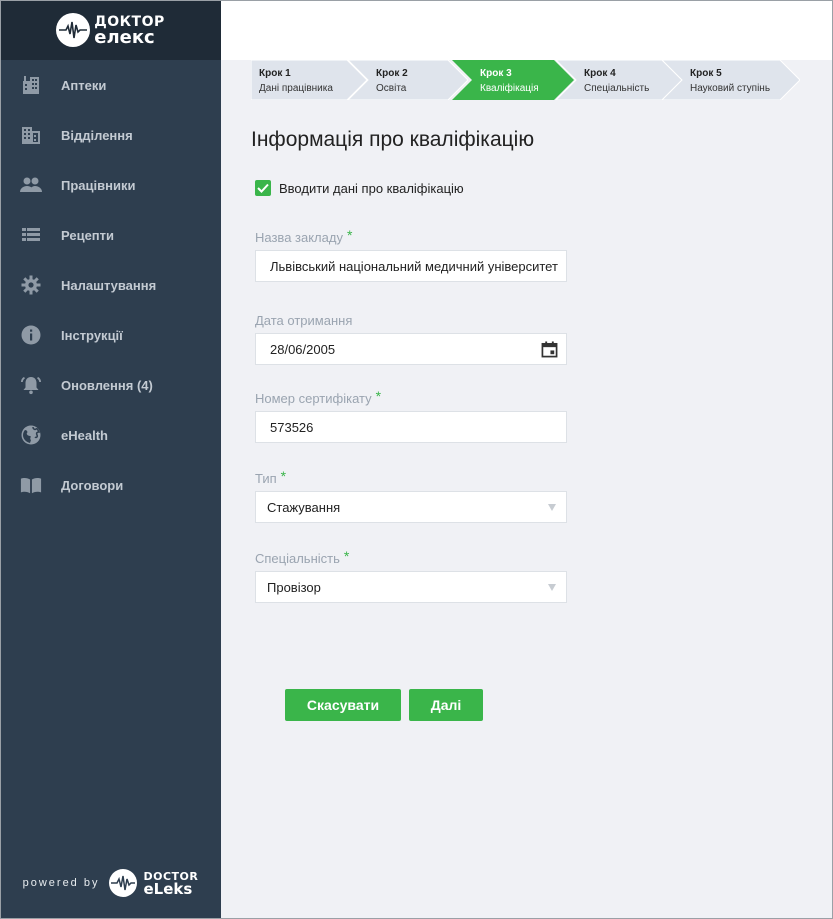  What do you see at coordinates (411, 507) in the screenshot?
I see `type-select: Стажування` at bounding box center [411, 507].